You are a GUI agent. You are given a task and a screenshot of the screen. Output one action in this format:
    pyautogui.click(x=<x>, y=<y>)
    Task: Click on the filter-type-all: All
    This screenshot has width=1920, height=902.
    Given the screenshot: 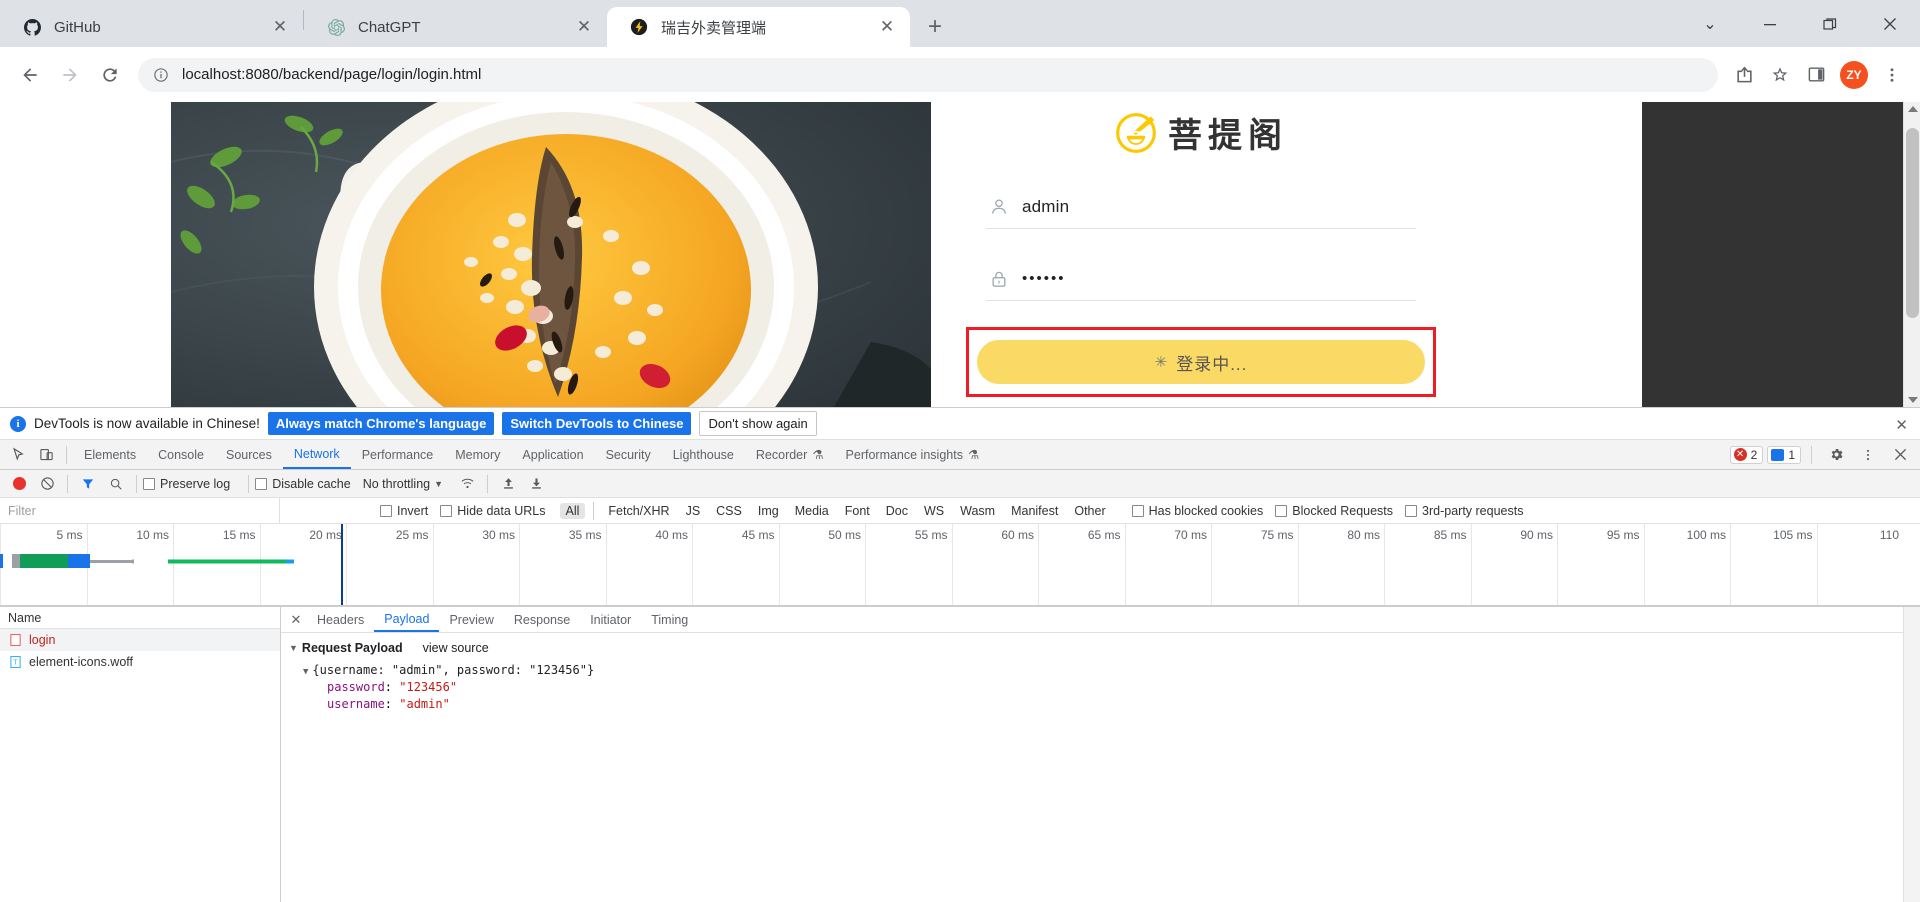 What is the action you would take?
    pyautogui.click(x=572, y=510)
    